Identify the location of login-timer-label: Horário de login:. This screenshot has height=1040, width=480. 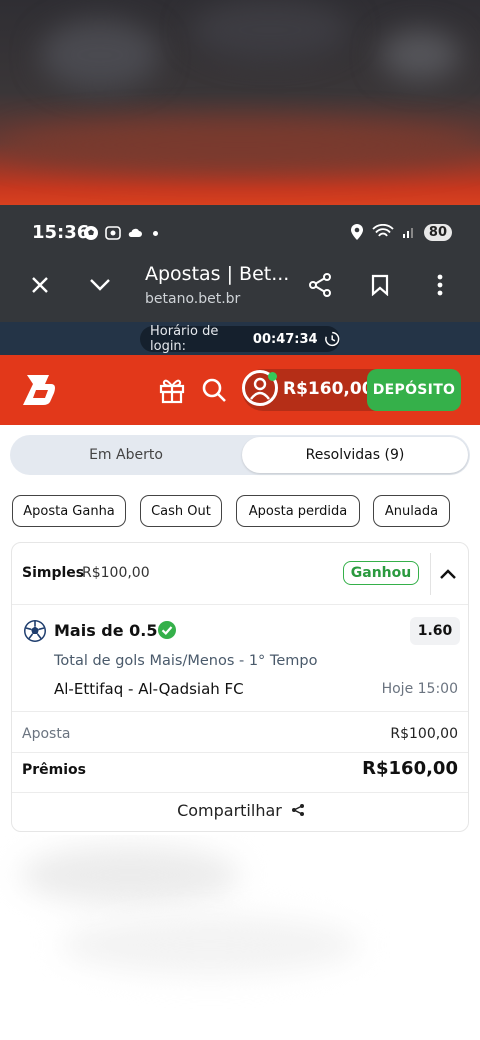
(184, 339).